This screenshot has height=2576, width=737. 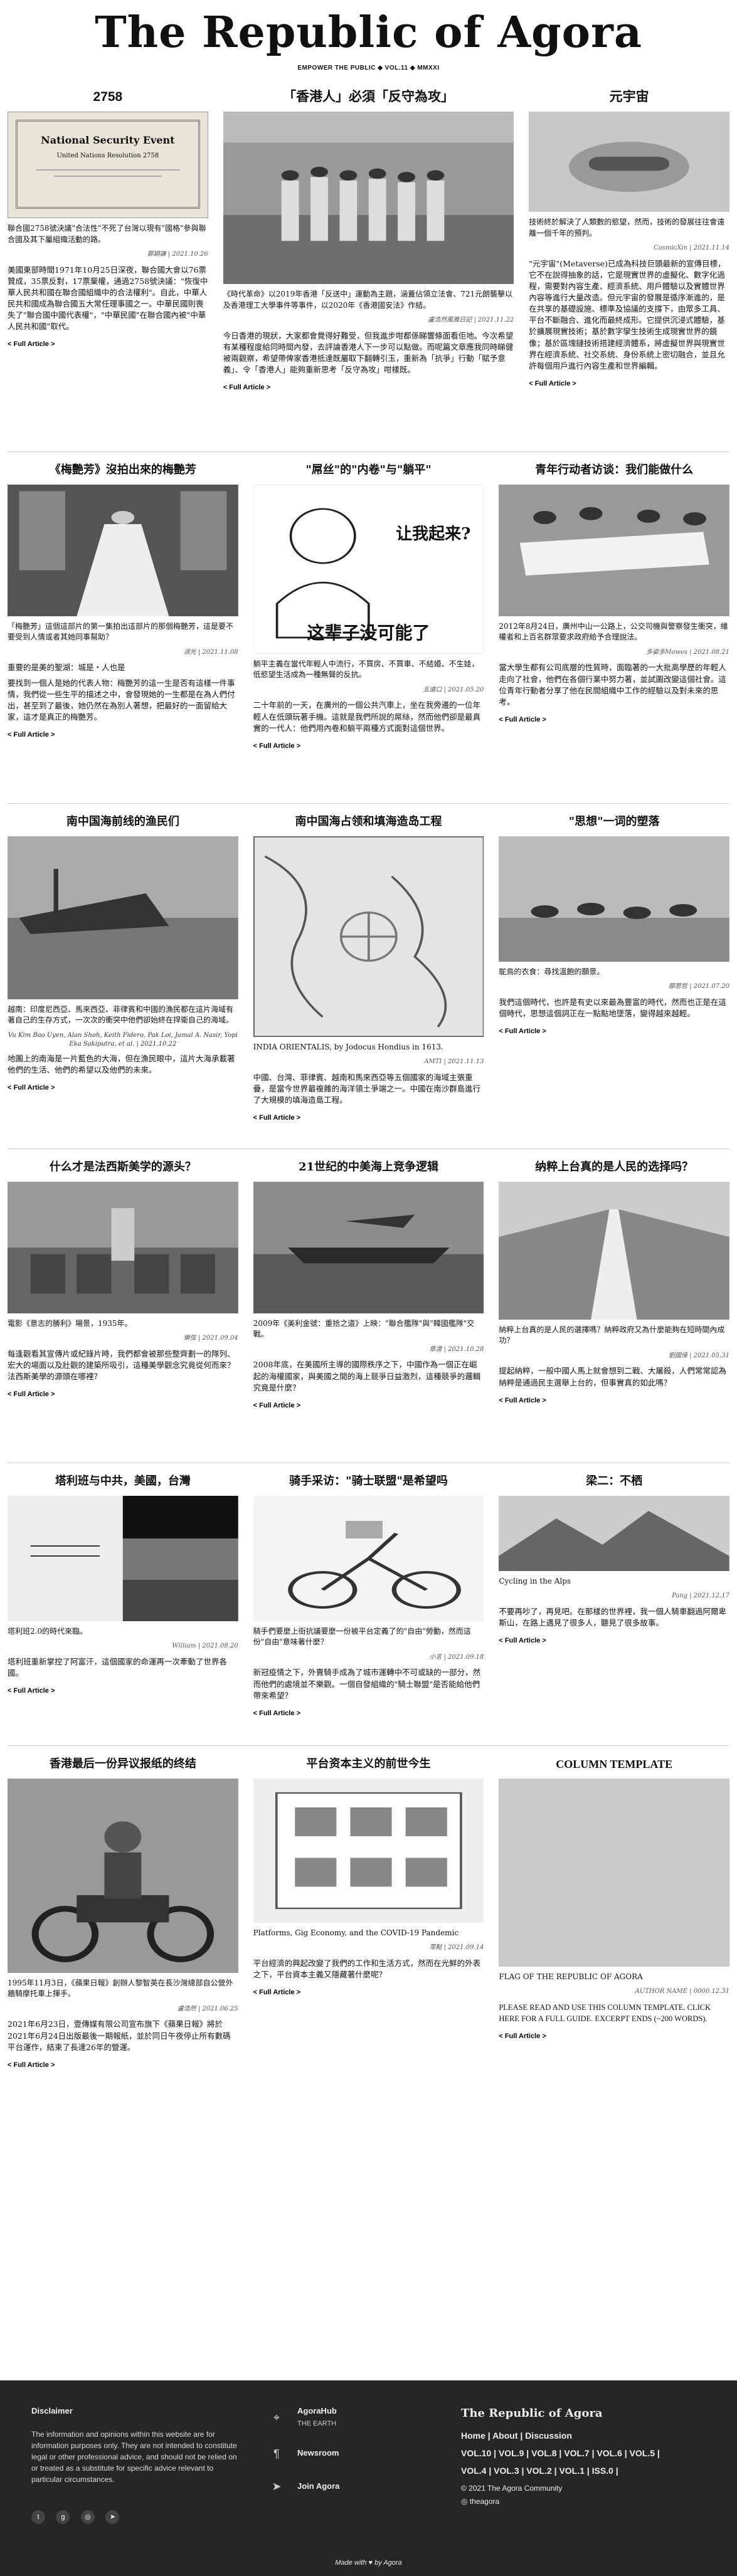 I want to click on meme-text-bottom: 这辈子没可能了, so click(x=368, y=632).